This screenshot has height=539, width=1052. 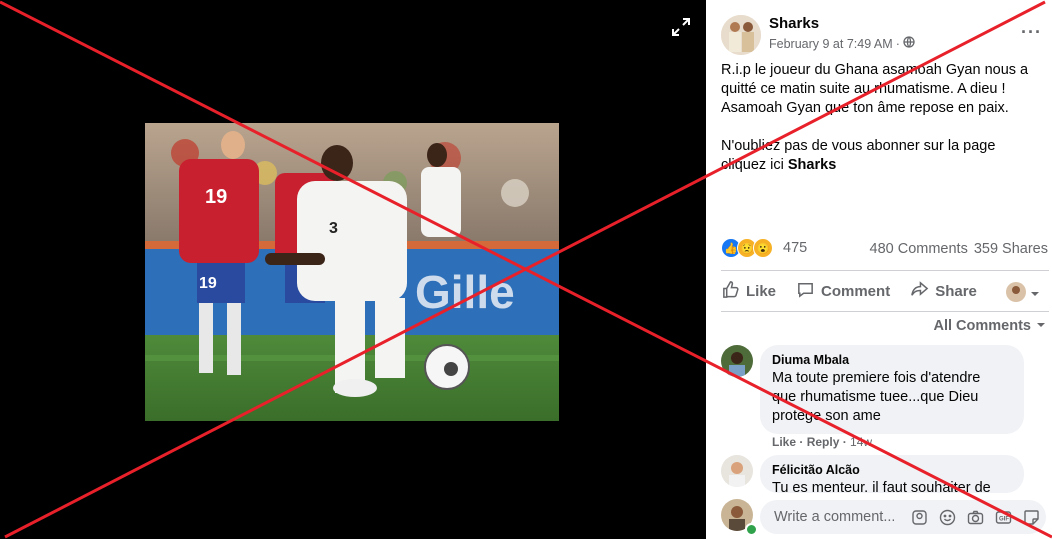 I want to click on comment-reply-link: Reply, so click(x=823, y=442).